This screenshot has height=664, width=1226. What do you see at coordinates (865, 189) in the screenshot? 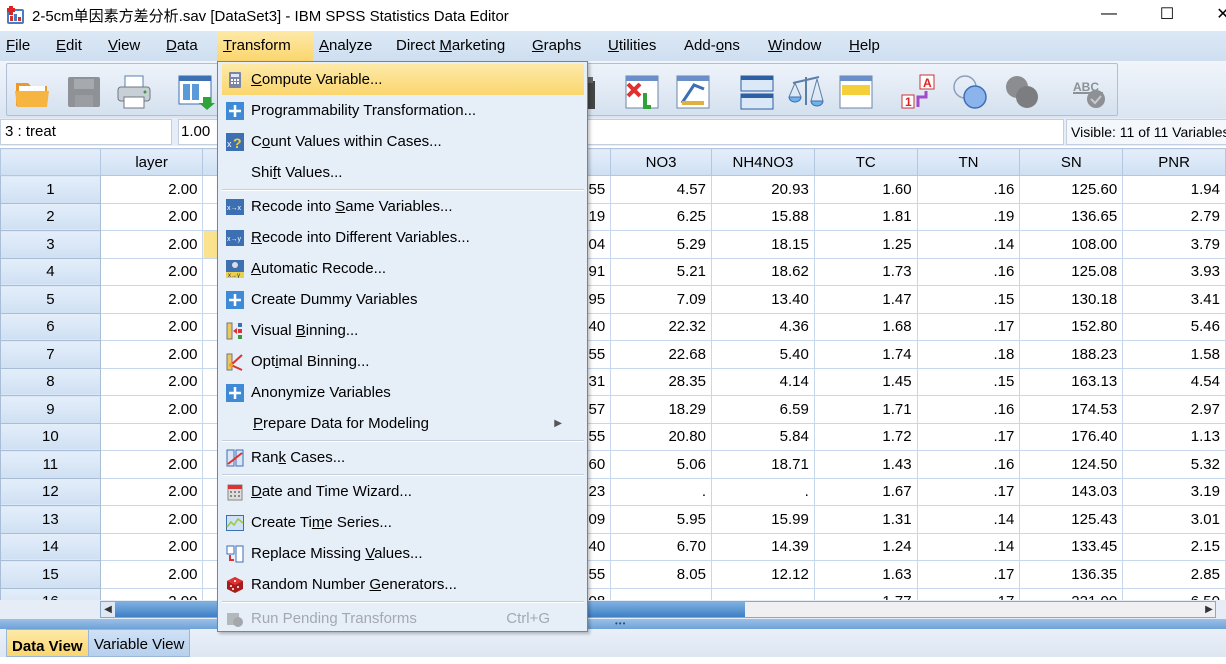
I see `cell-tc: 1.60` at bounding box center [865, 189].